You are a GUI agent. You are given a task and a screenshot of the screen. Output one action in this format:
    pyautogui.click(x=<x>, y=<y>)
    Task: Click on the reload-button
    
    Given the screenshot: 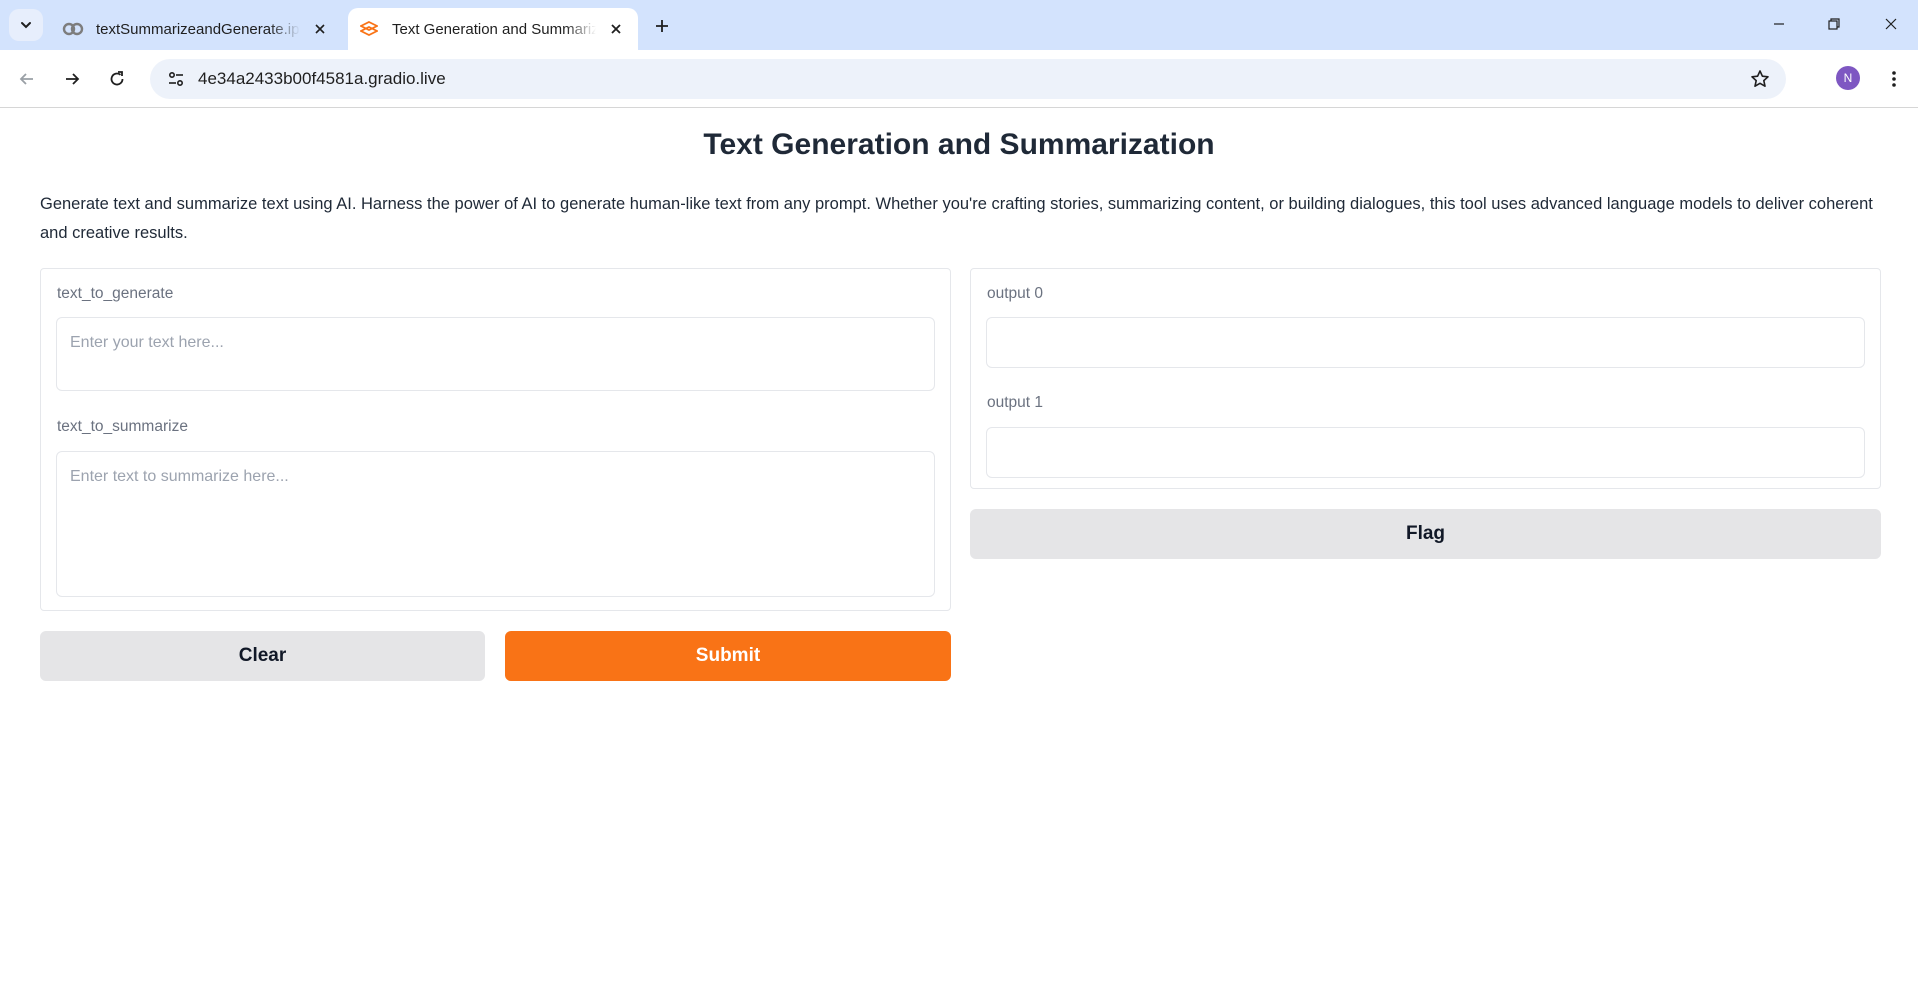 What is the action you would take?
    pyautogui.click(x=117, y=79)
    